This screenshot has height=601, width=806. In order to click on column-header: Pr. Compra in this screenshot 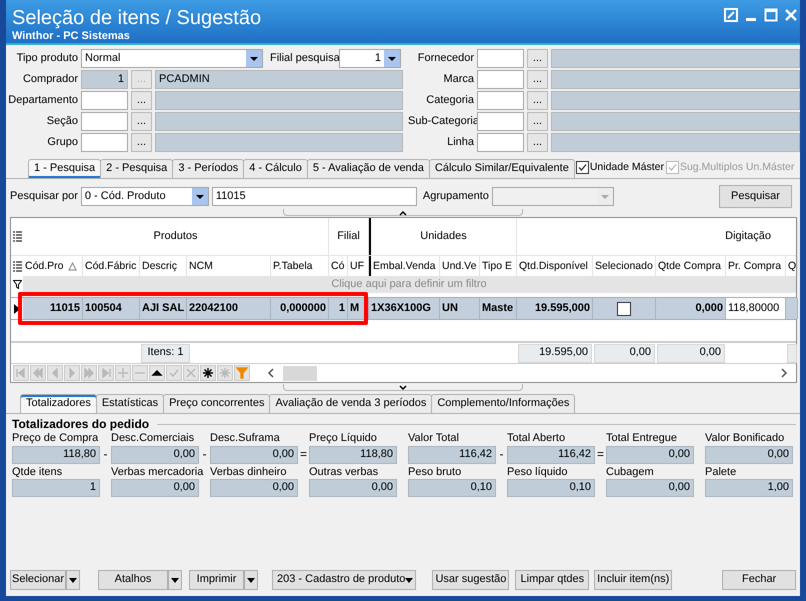, I will do `click(755, 266)`.